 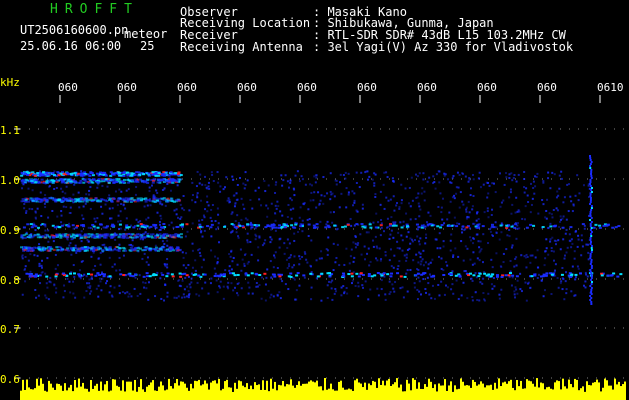 What do you see at coordinates (10, 180) in the screenshot?
I see `freq-tick: 1.0` at bounding box center [10, 180].